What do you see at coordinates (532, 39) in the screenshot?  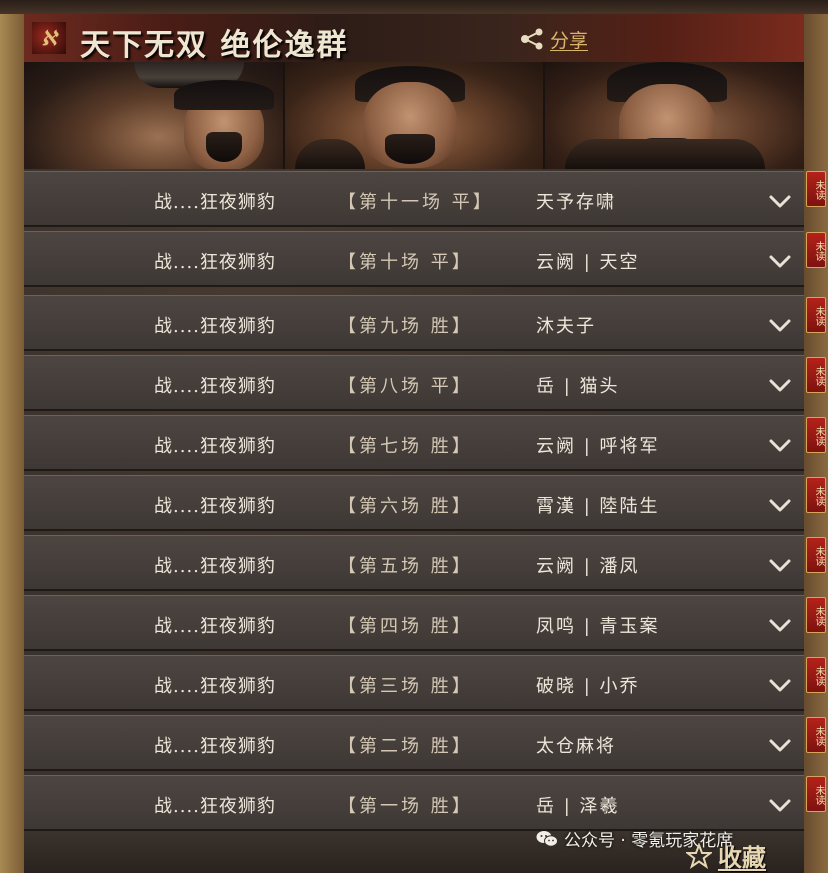 I see `share-icon` at bounding box center [532, 39].